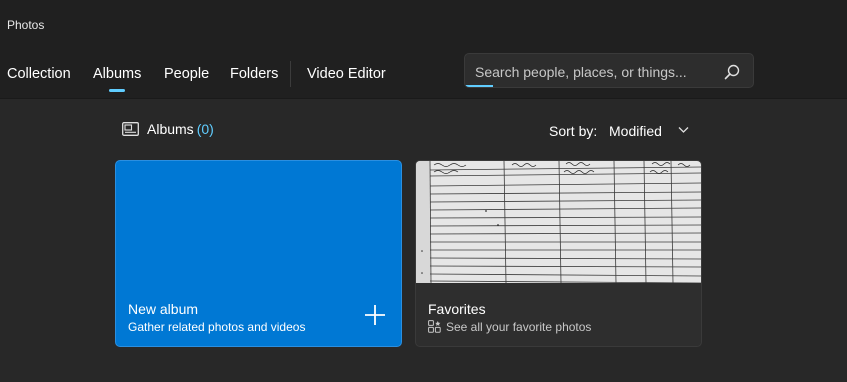 This screenshot has height=382, width=847. I want to click on nav-divider, so click(290, 74).